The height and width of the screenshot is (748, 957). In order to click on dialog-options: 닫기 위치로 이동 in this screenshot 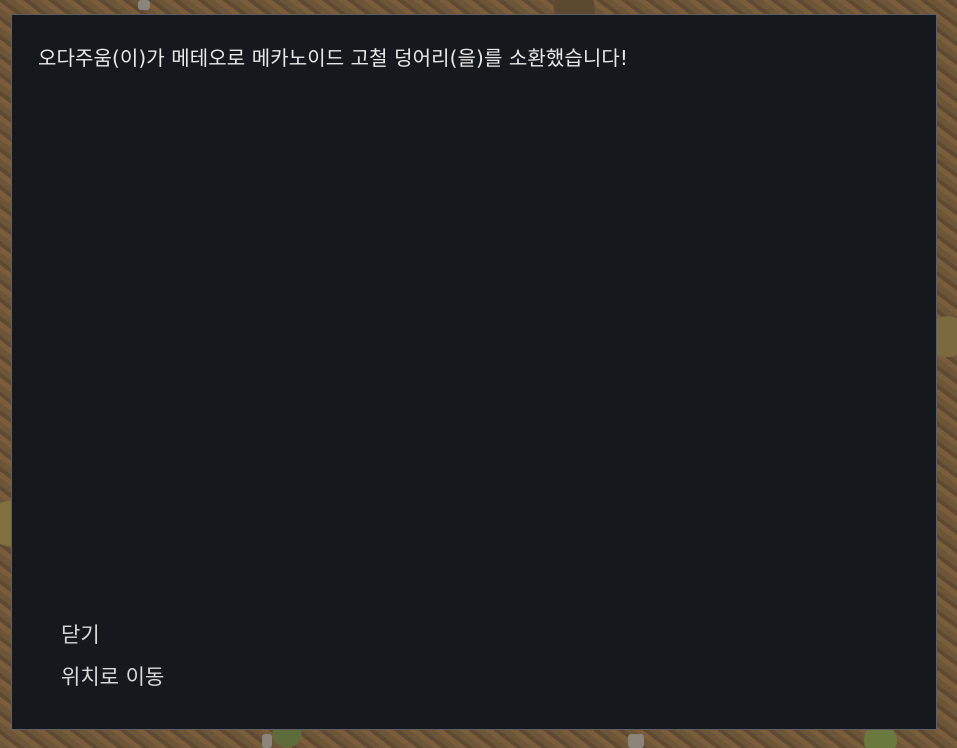, I will do `click(112, 663)`.